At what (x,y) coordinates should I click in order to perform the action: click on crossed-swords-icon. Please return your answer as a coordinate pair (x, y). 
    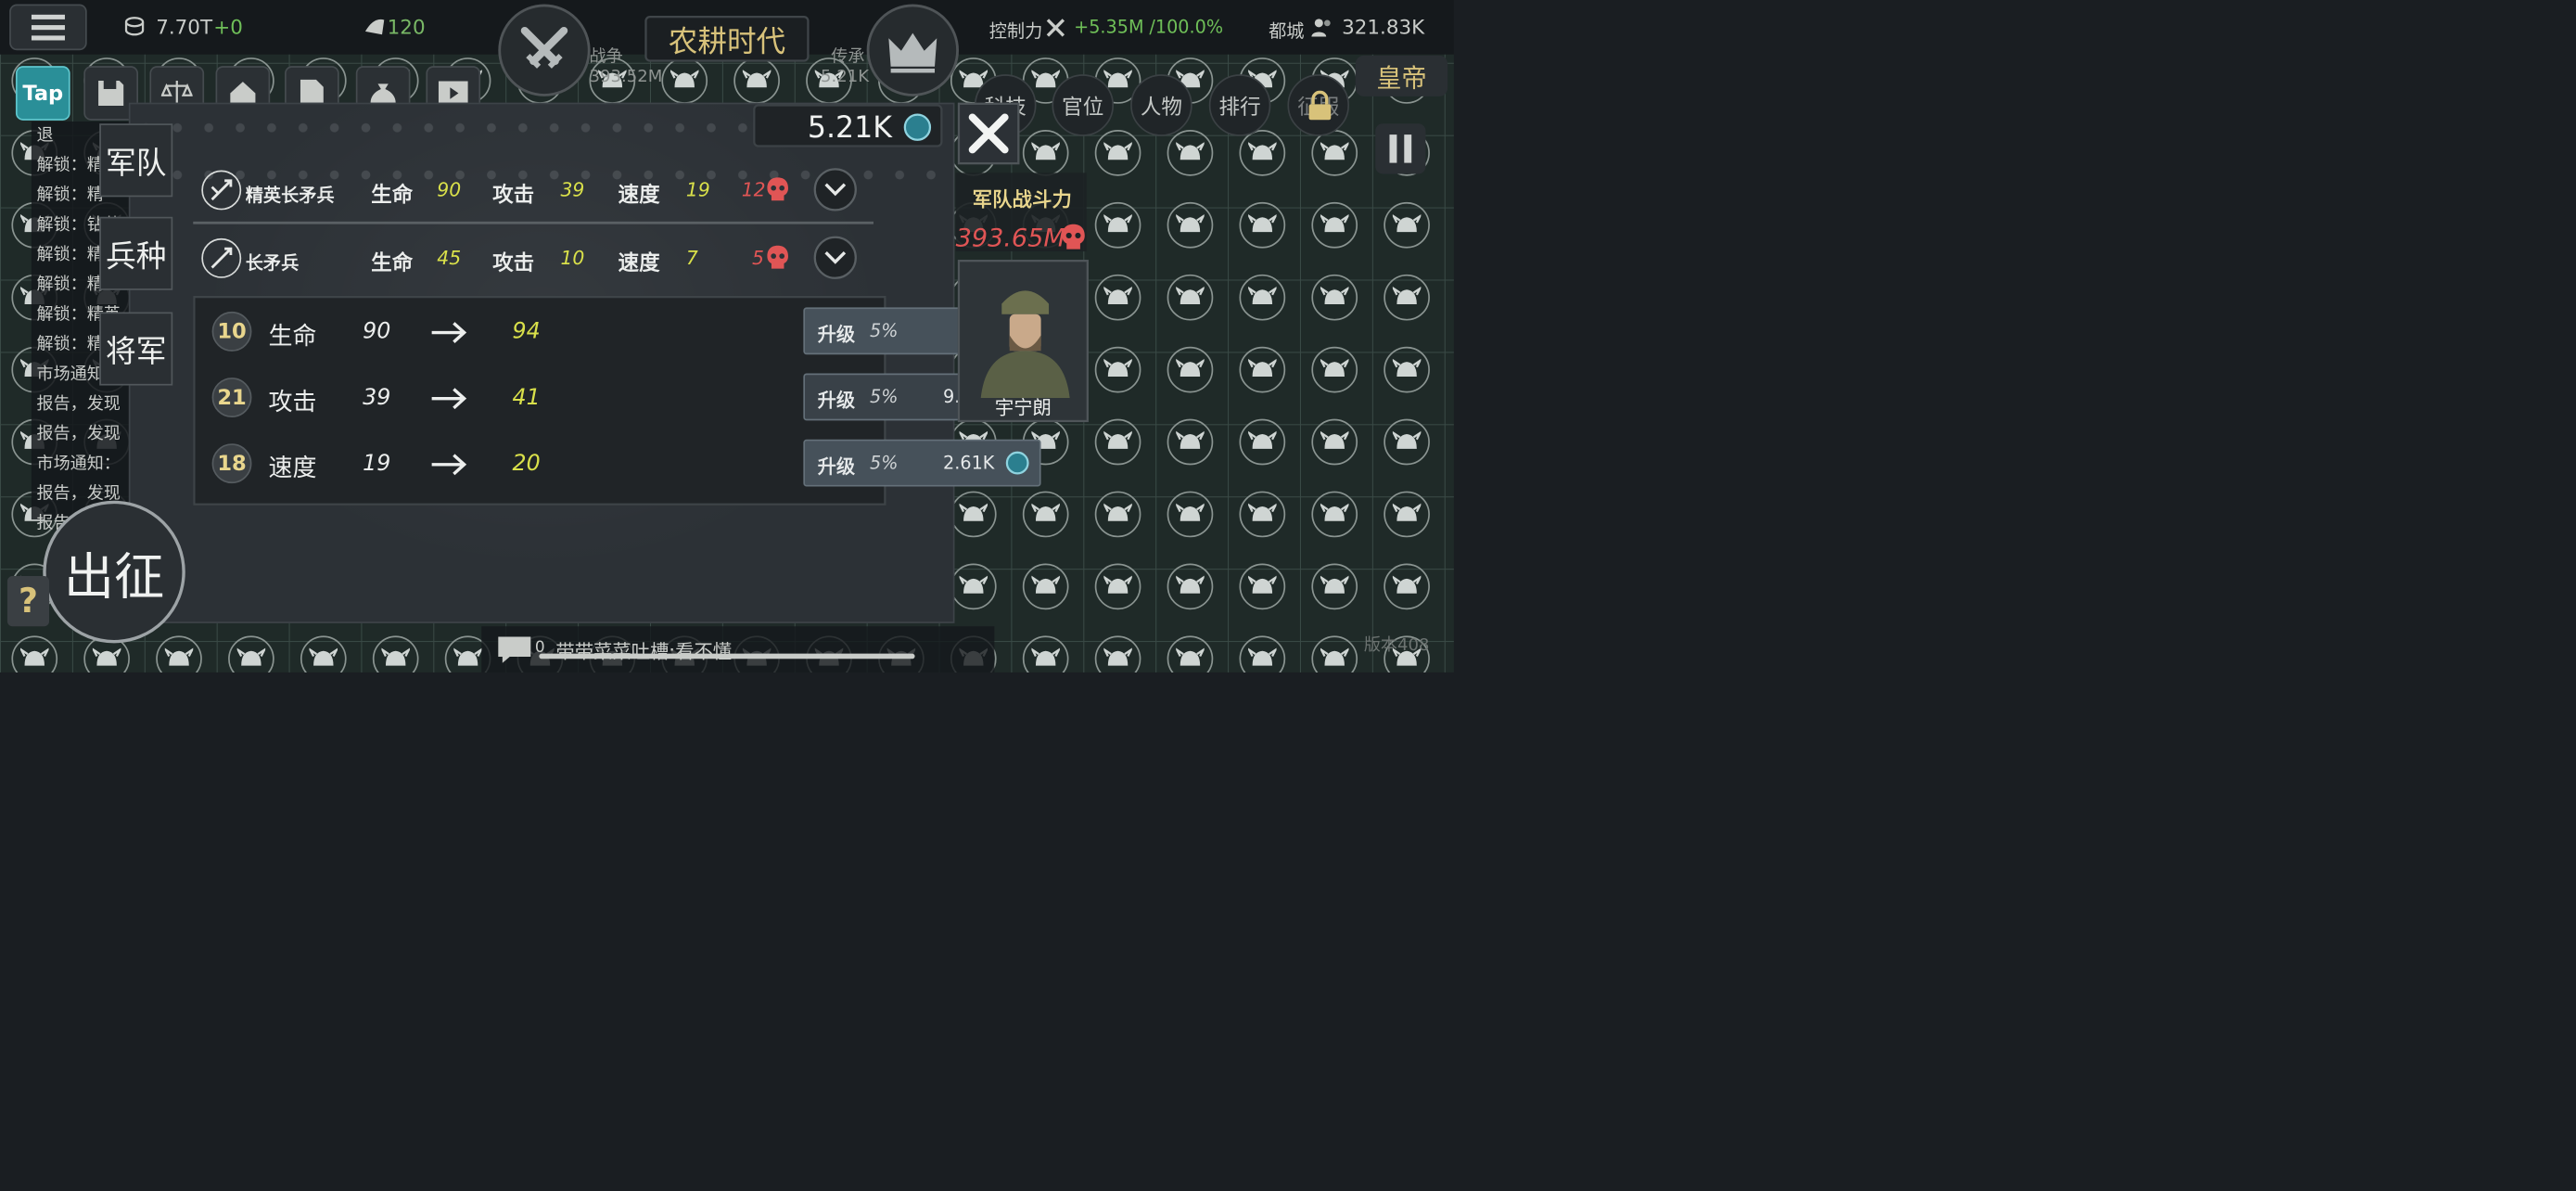
    Looking at the image, I should click on (544, 47).